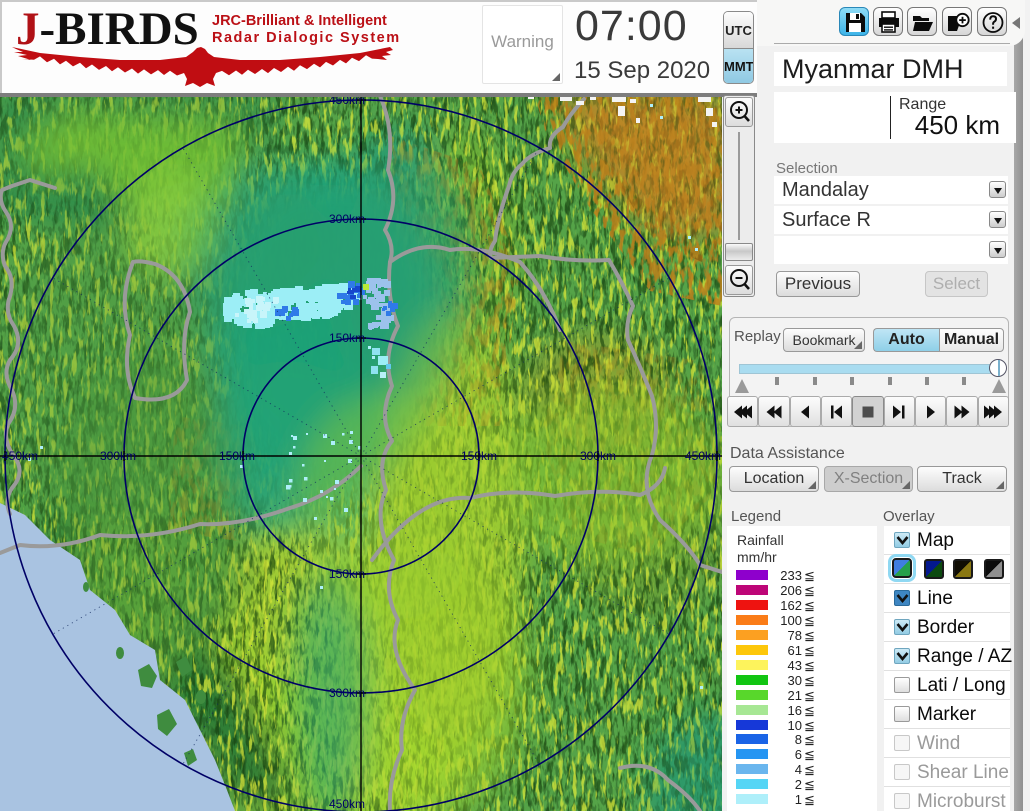  What do you see at coordinates (306, 38) in the screenshot?
I see `svg-text: Radar Dialogic System` at bounding box center [306, 38].